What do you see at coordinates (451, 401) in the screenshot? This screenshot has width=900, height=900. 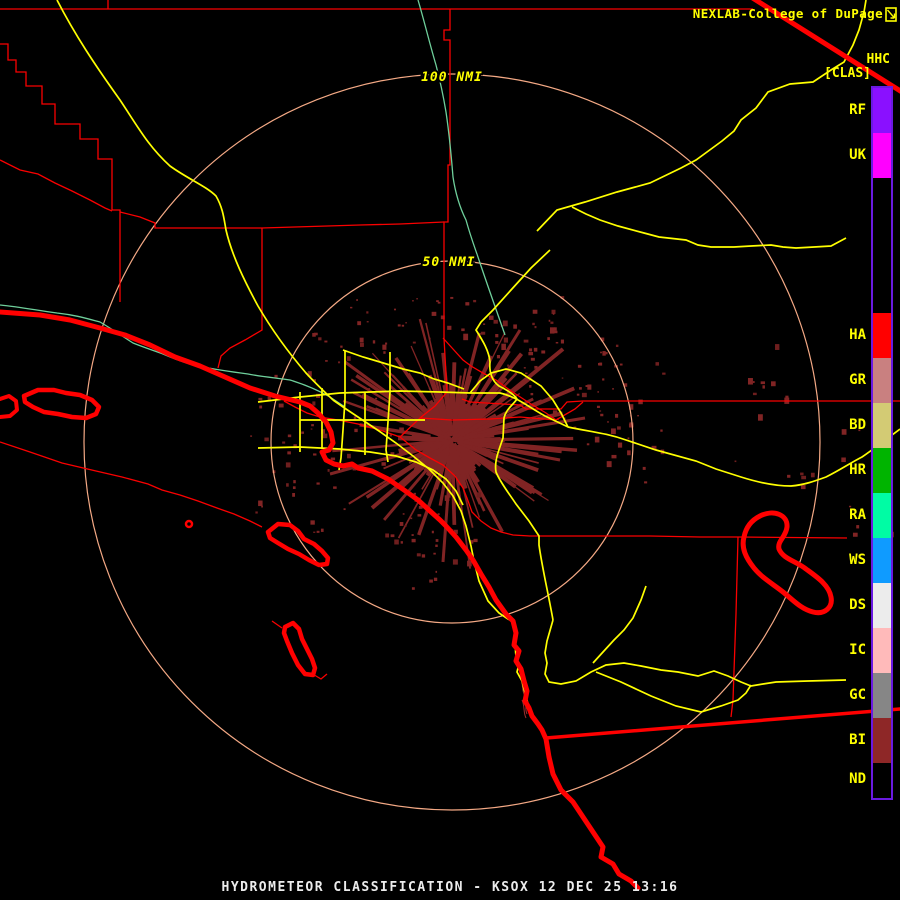 I see `echo-spoke` at bounding box center [451, 401].